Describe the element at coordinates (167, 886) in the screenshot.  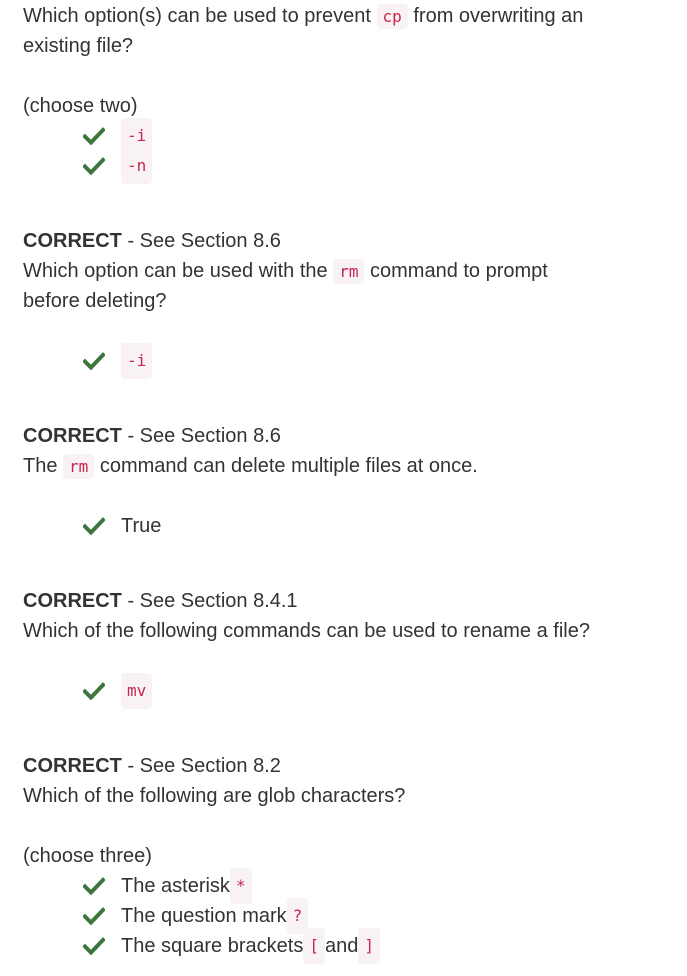
I see `answer-item: The asterisk *` at that location.